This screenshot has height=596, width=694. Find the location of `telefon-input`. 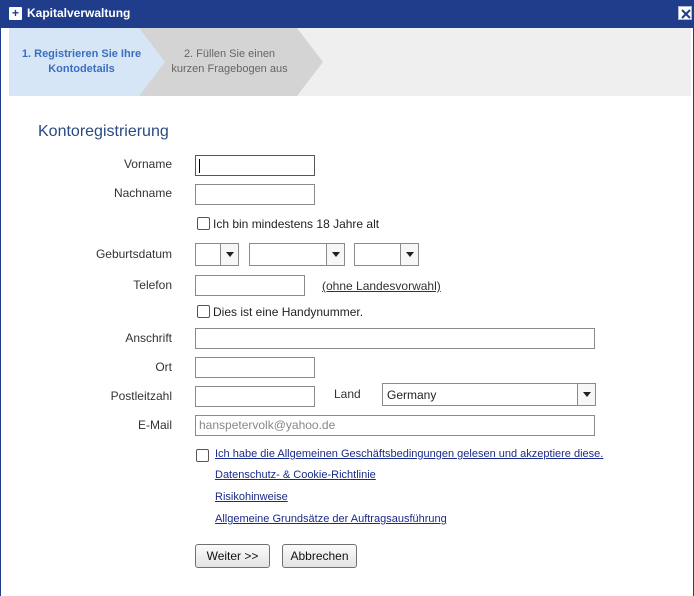

telefon-input is located at coordinates (250, 285).